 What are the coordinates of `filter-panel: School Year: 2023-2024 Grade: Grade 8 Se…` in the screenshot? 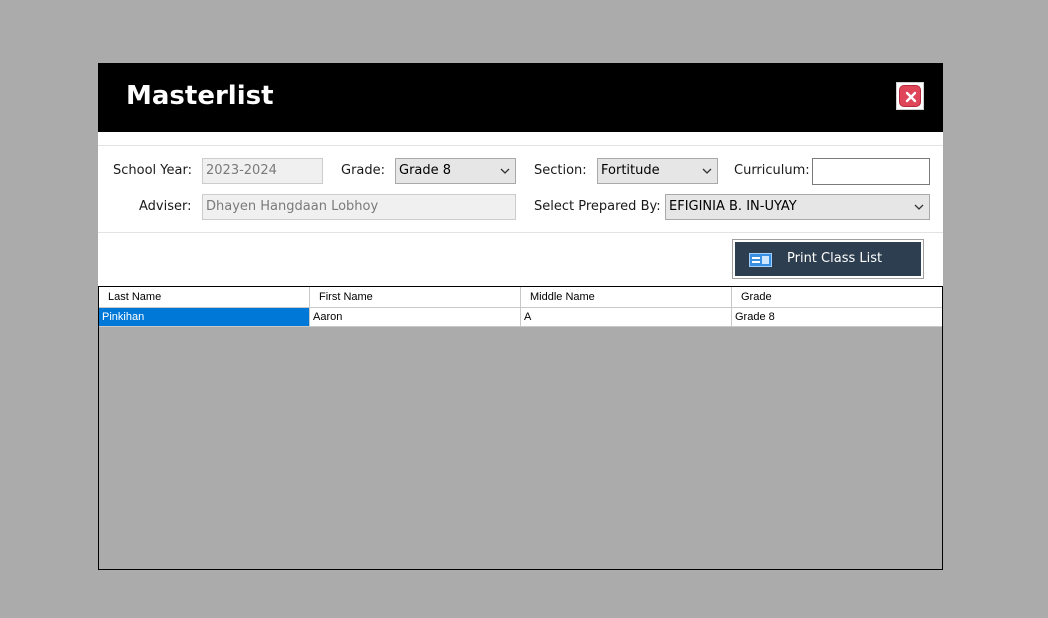 It's located at (520, 189).